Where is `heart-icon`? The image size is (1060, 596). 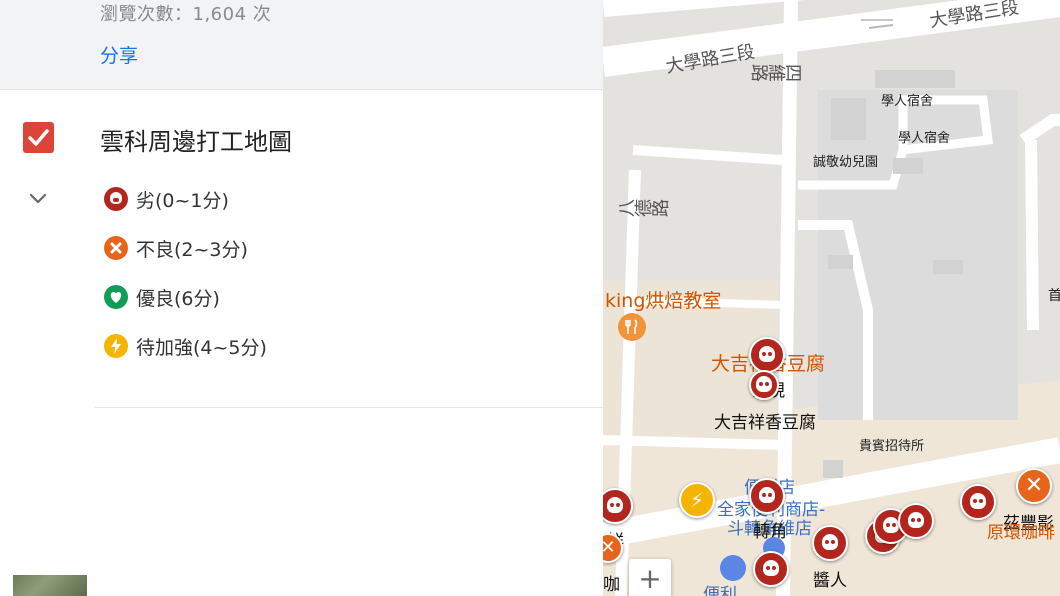 heart-icon is located at coordinates (116, 297).